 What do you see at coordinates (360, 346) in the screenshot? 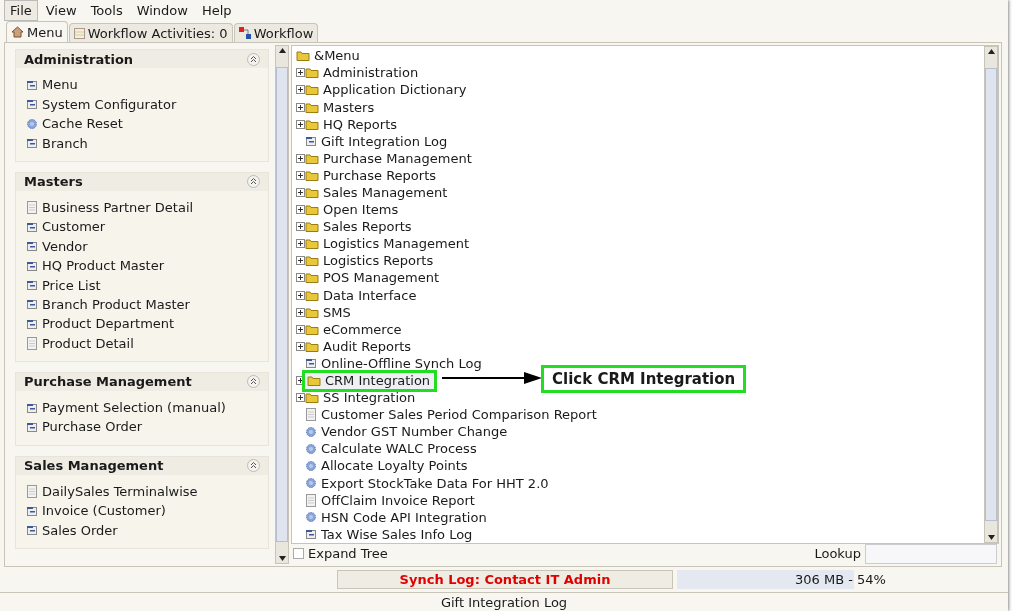
I see `tree-node: Audit Reports` at bounding box center [360, 346].